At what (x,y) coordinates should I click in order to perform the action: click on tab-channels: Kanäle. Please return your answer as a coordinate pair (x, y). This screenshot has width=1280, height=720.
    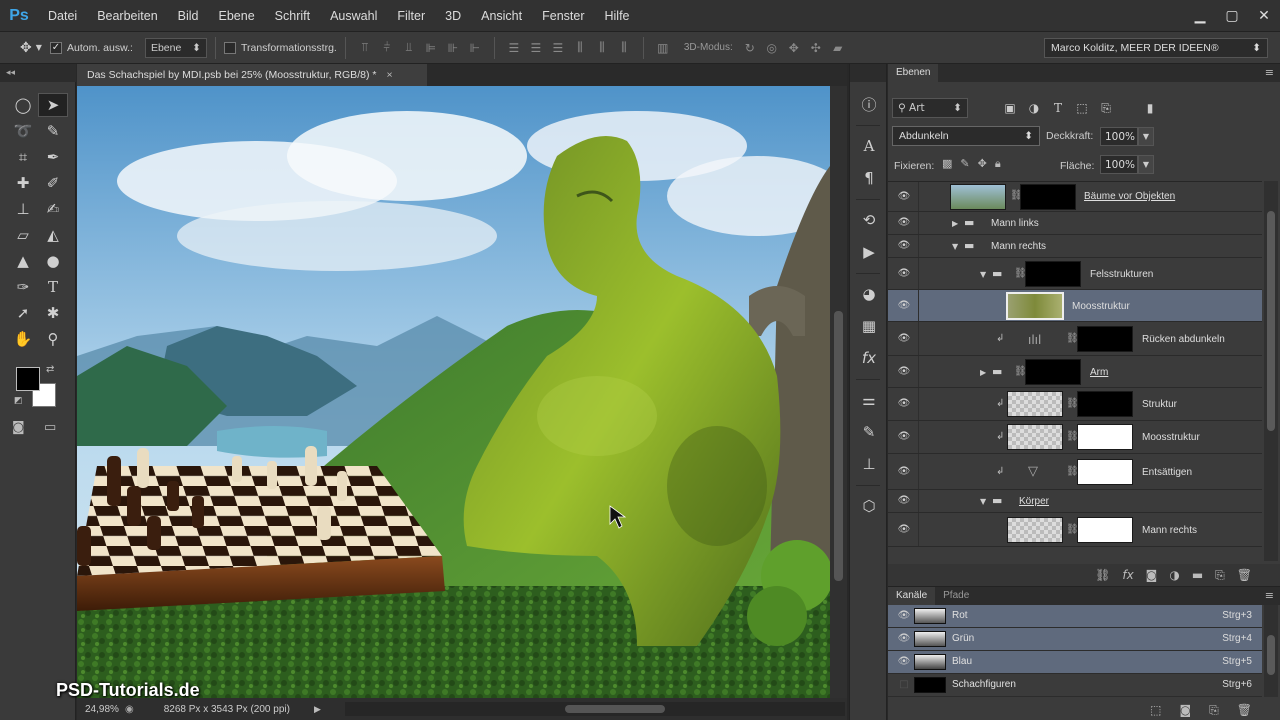
    Looking at the image, I should click on (912, 596).